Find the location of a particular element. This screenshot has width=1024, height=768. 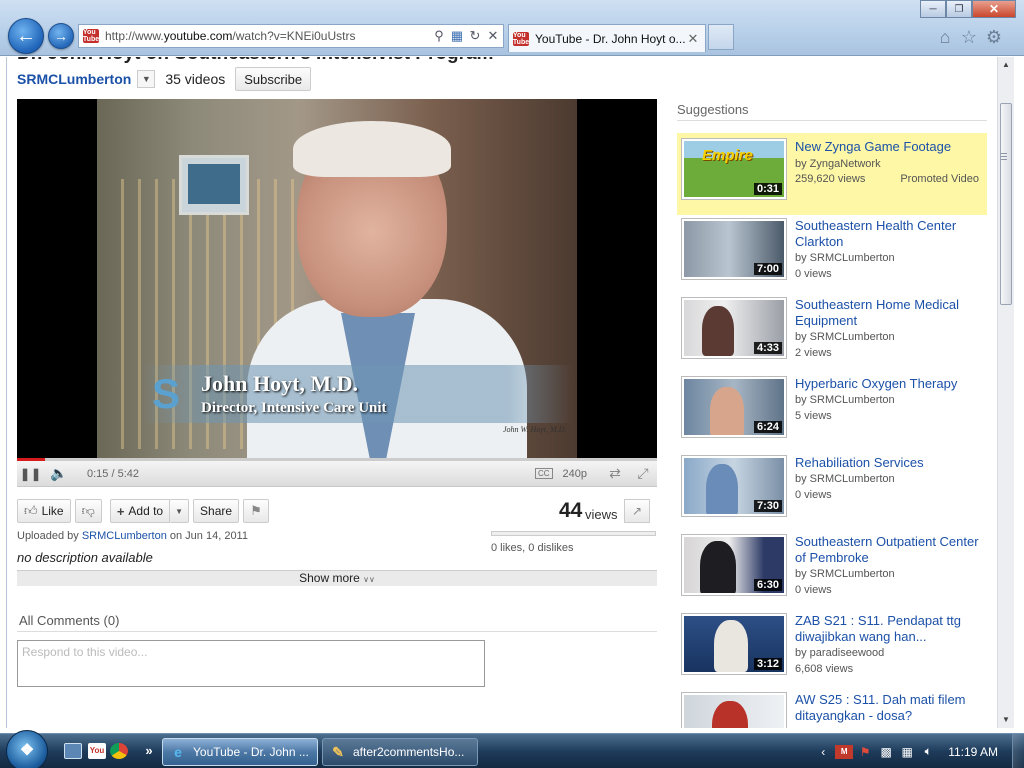

favorites-star-icon: ☆ is located at coordinates (969, 37).